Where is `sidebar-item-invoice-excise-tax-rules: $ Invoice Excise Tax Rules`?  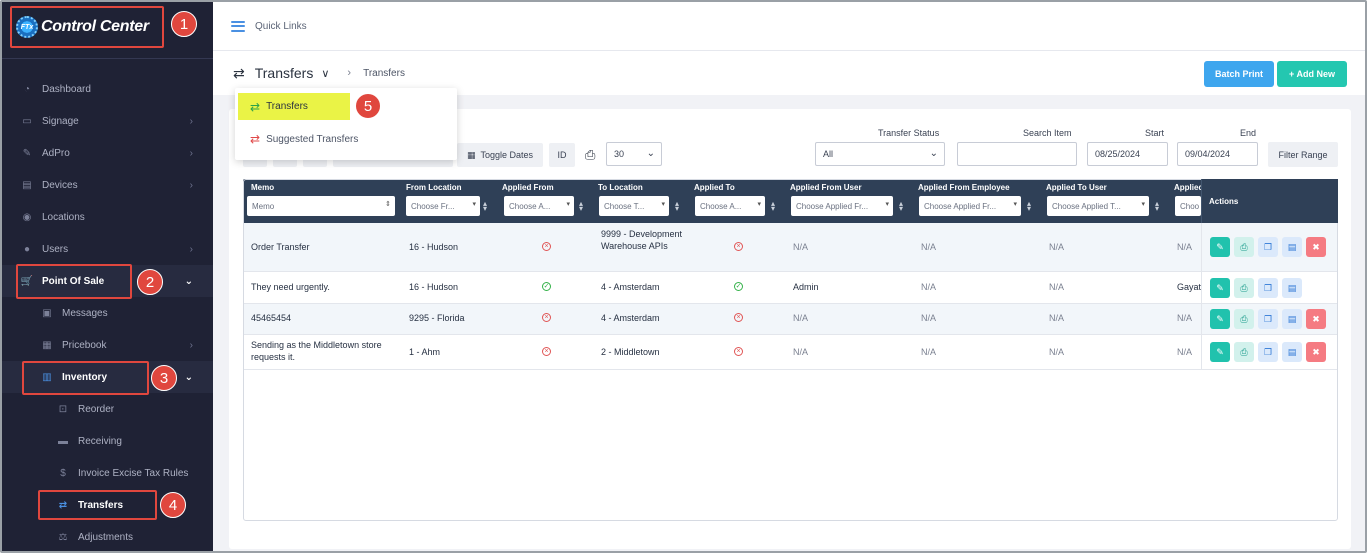
sidebar-item-invoice-excise-tax-rules: $ Invoice Excise Tax Rules is located at coordinates (107, 473).